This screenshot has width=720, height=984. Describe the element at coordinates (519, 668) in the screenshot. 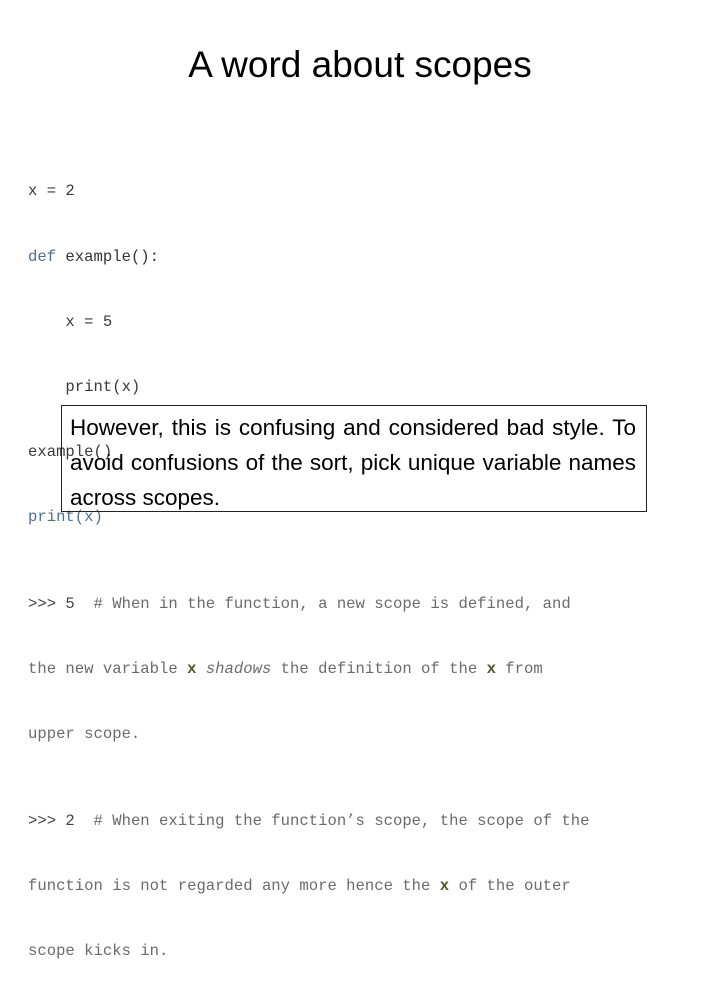

I see `comment-text: from` at that location.